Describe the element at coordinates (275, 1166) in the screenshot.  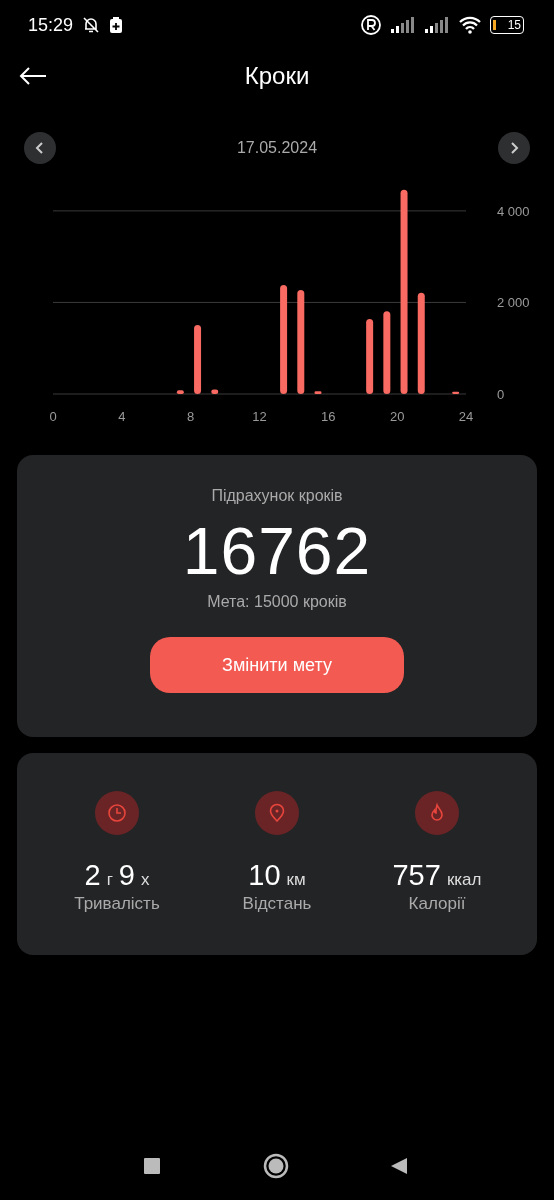
I see `home-icon` at that location.